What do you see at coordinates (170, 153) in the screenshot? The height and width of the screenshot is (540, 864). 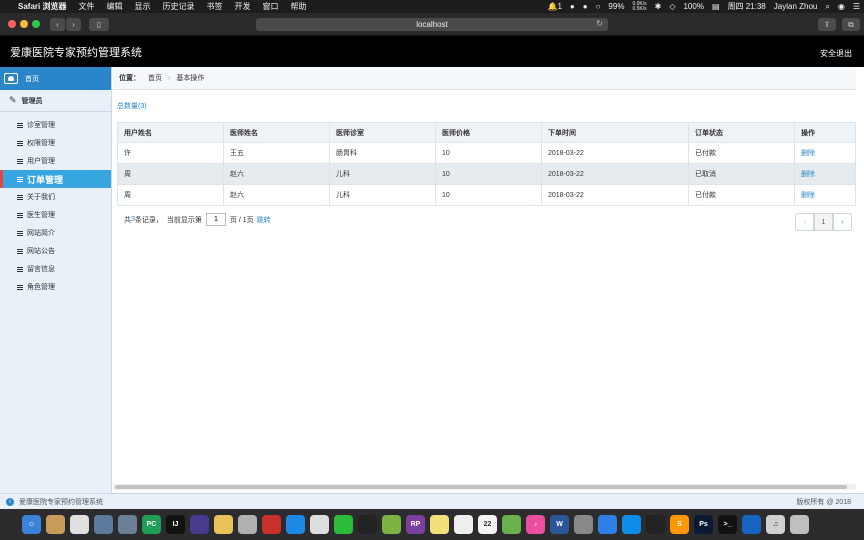 I see `cell-user-name: 许` at bounding box center [170, 153].